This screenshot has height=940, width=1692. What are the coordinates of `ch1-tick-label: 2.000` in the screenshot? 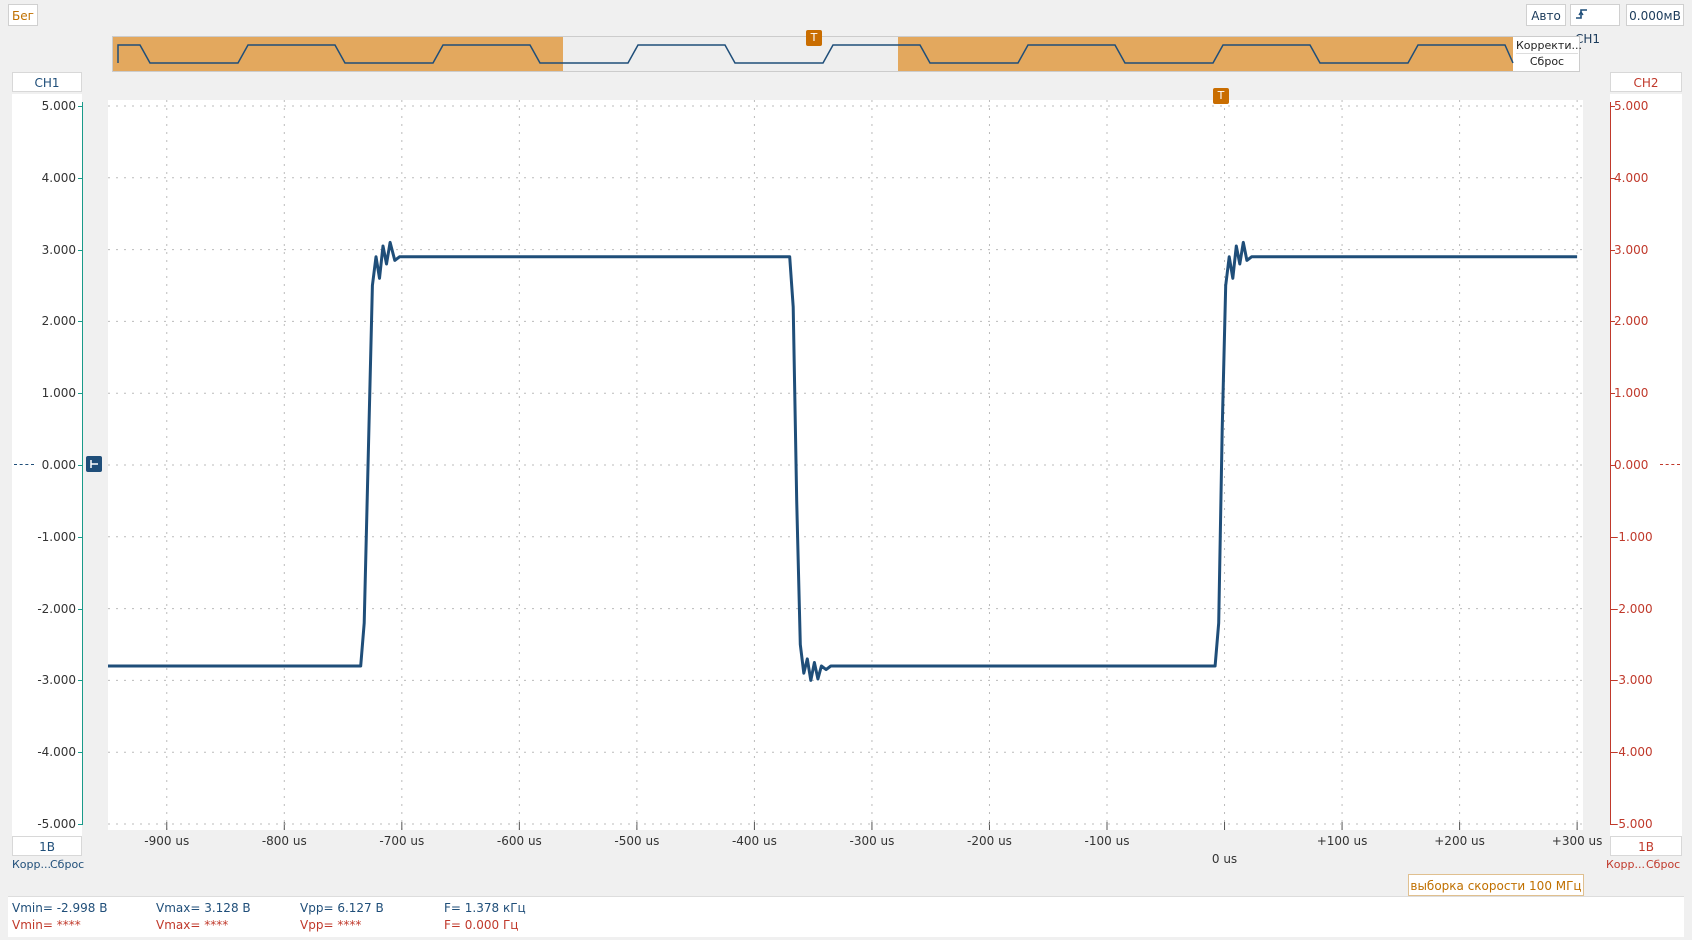 It's located at (58, 321).